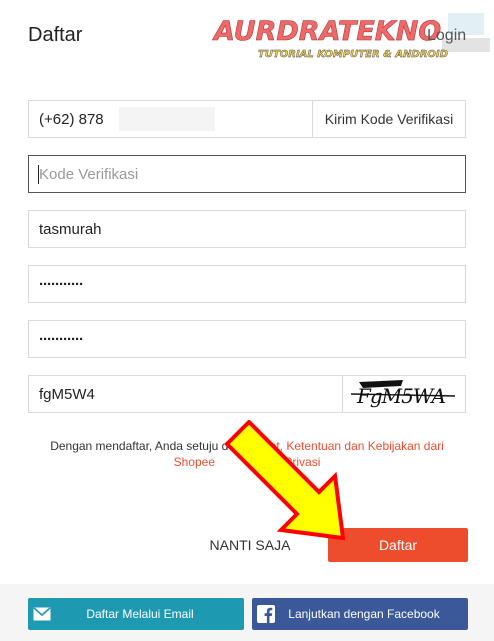 This screenshot has width=494, height=641. I want to click on login-link: Login, so click(446, 36).